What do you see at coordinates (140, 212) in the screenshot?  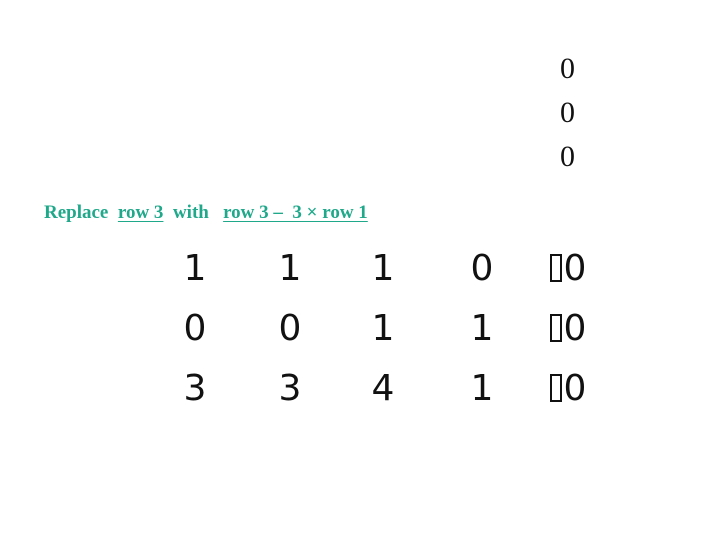 I see `instruction-target: row 3` at bounding box center [140, 212].